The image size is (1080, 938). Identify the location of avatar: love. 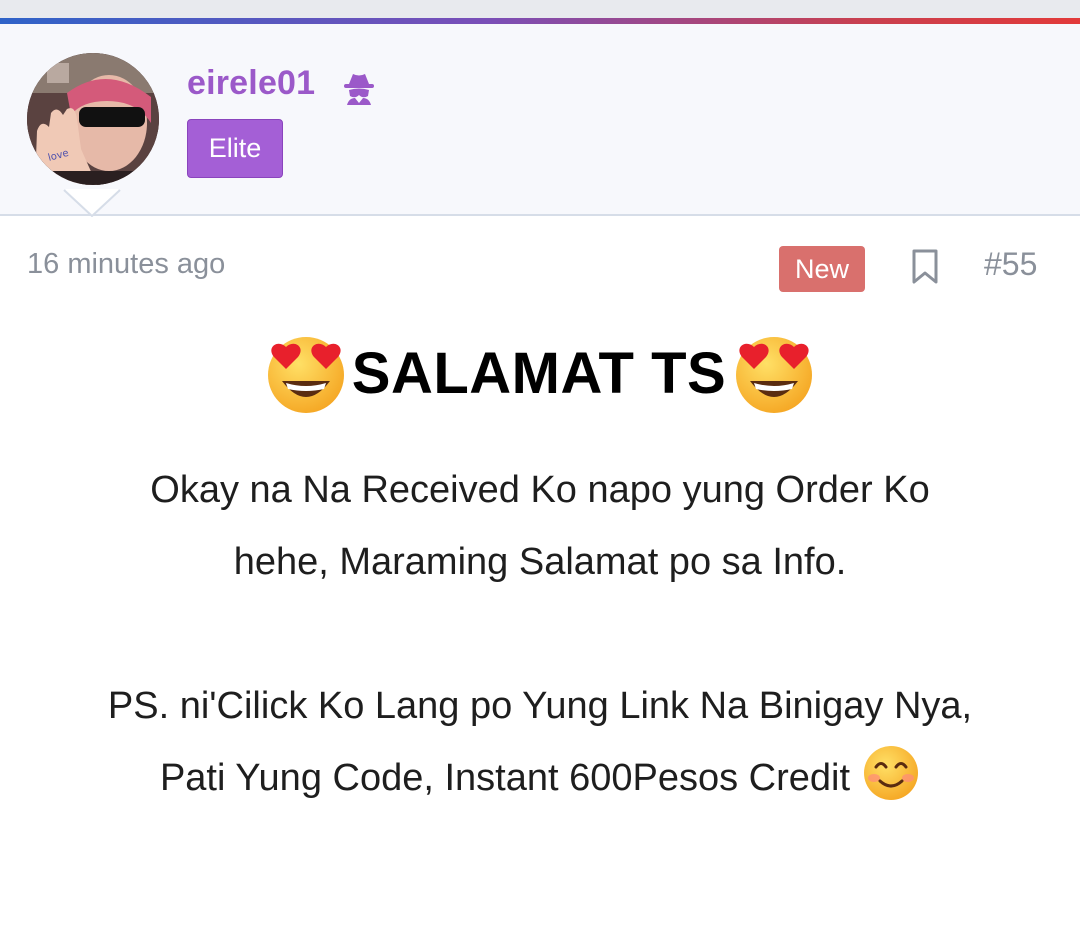
(93, 119).